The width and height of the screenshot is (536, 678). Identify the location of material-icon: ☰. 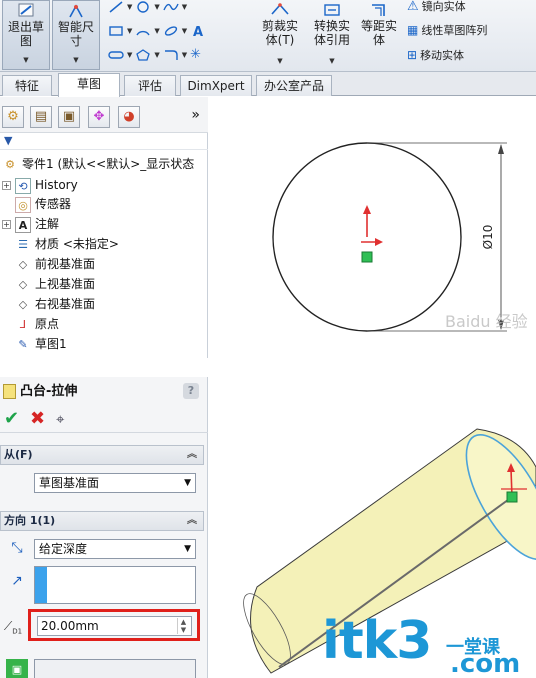
(23, 244).